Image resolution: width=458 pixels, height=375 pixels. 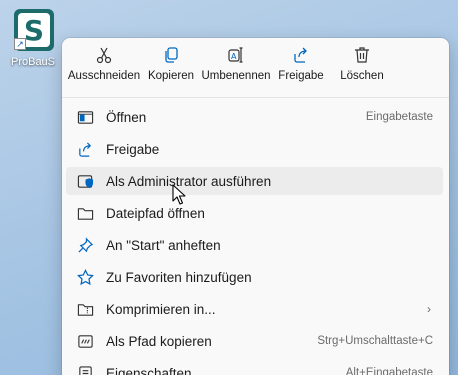 What do you see at coordinates (254, 341) in the screenshot?
I see `menu-item-copy-as-path: Als Pfad kopieren Strg+Umschalttaste+C` at bounding box center [254, 341].